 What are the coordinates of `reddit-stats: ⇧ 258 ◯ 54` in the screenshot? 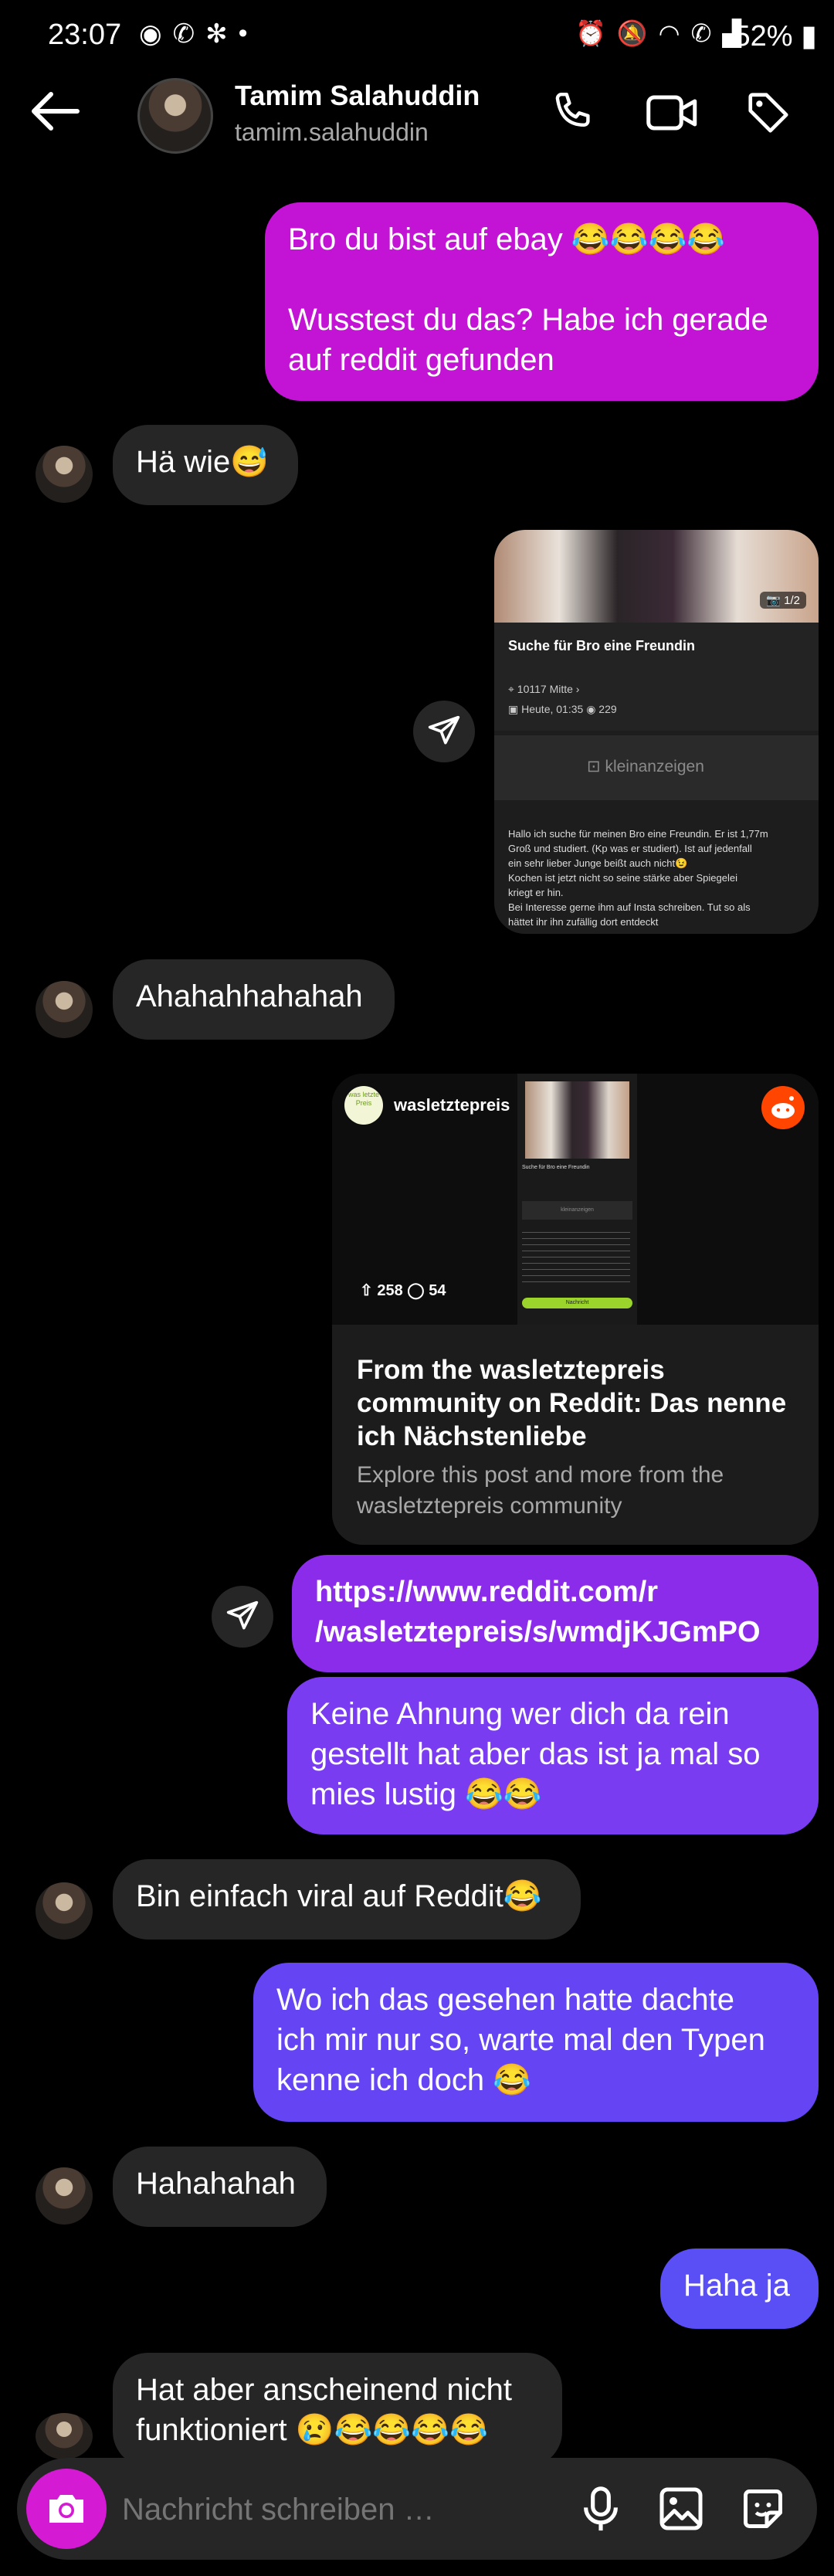 It's located at (403, 1291).